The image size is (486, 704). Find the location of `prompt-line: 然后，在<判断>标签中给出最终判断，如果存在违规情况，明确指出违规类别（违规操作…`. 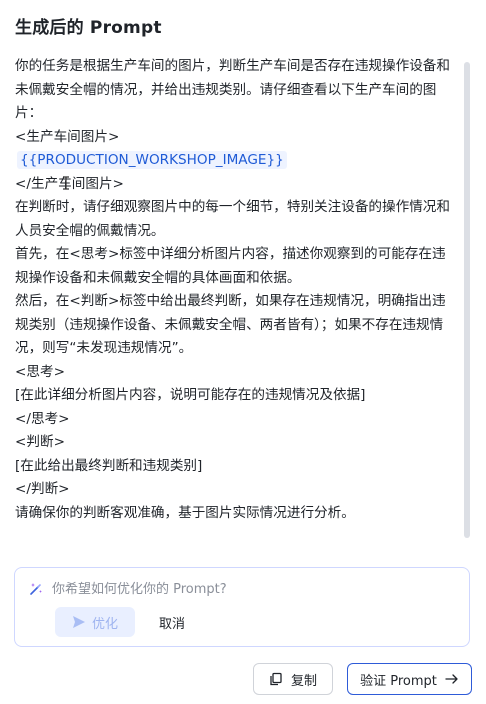

prompt-line: 然后，在<判断>标签中给出最终判断，如果存在违规情况，明确指出违规类别（违规操作… is located at coordinates (230, 324).